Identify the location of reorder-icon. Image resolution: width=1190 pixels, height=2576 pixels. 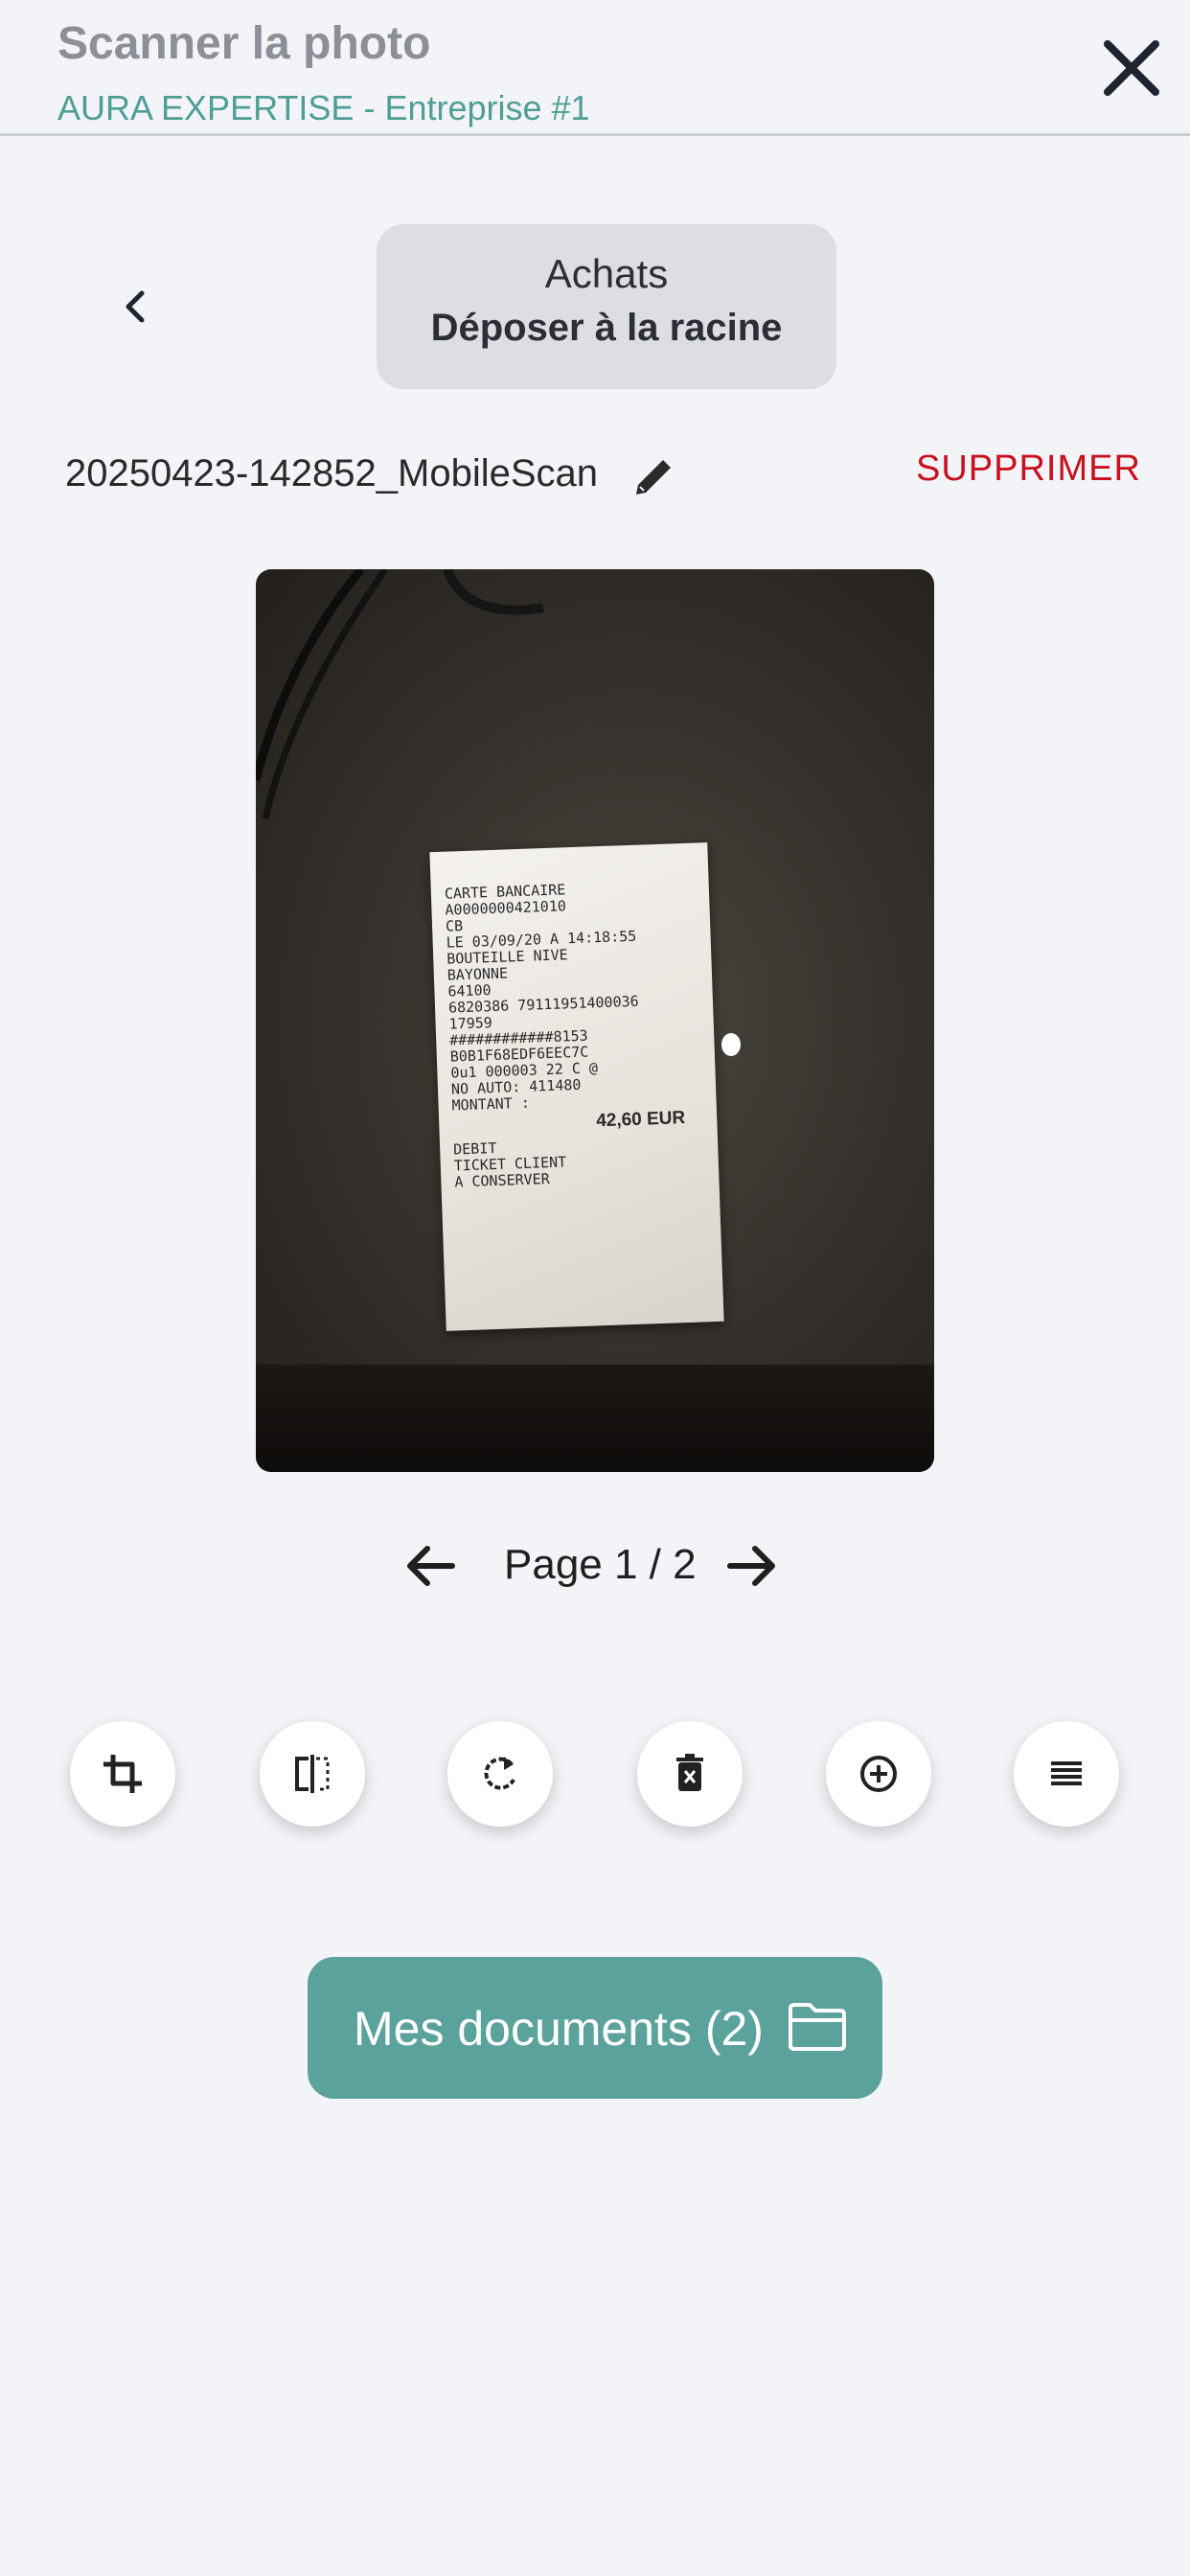
(1067, 1773).